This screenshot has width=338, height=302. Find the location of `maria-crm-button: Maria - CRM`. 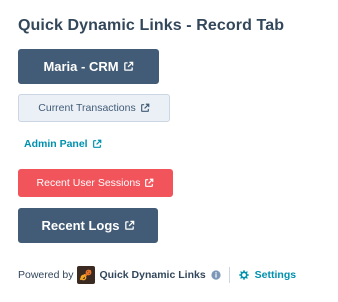

maria-crm-button: Maria - CRM is located at coordinates (88, 66).